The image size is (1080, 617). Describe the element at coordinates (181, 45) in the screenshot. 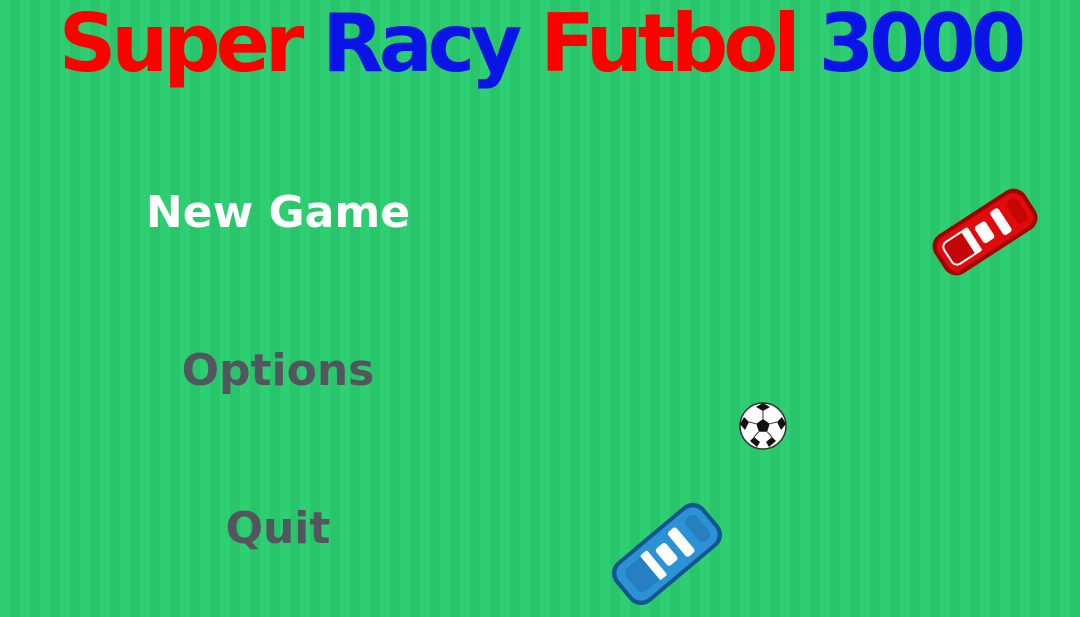

I see `title-word-super: Super` at that location.